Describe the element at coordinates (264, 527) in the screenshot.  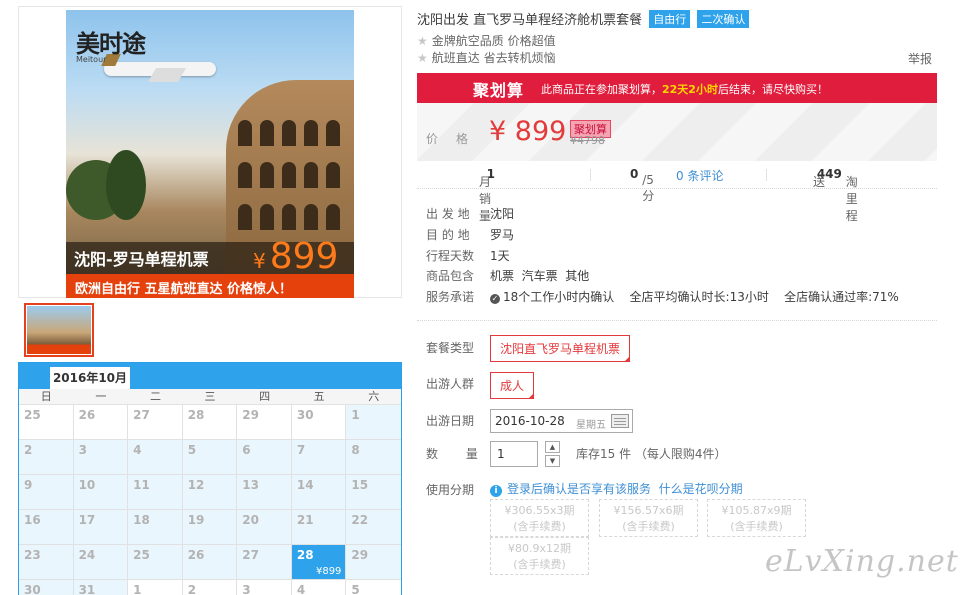
I see `calendar-day: 20` at that location.